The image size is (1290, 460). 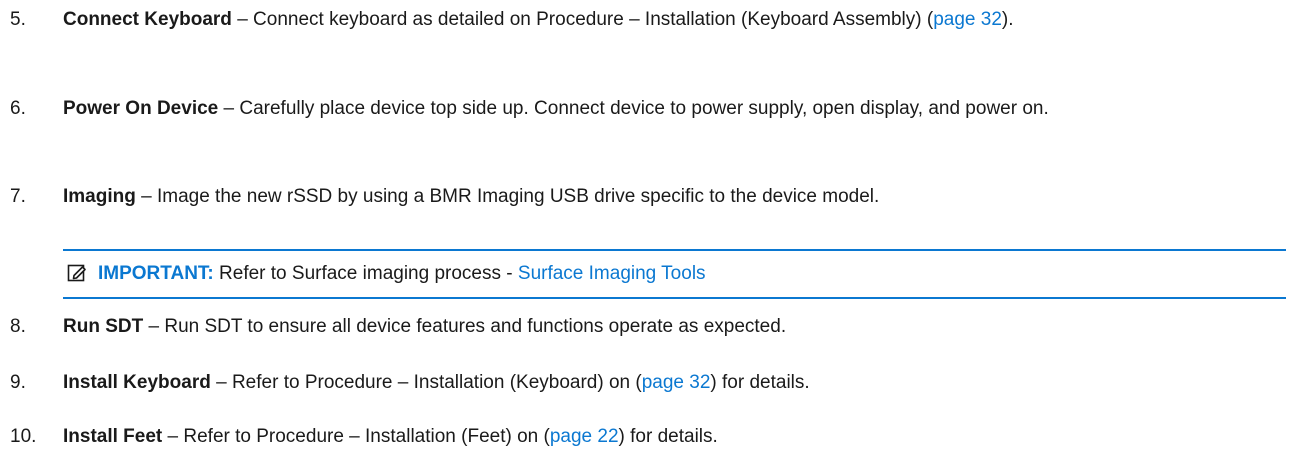 I want to click on step-title: Imaging, so click(x=99, y=196).